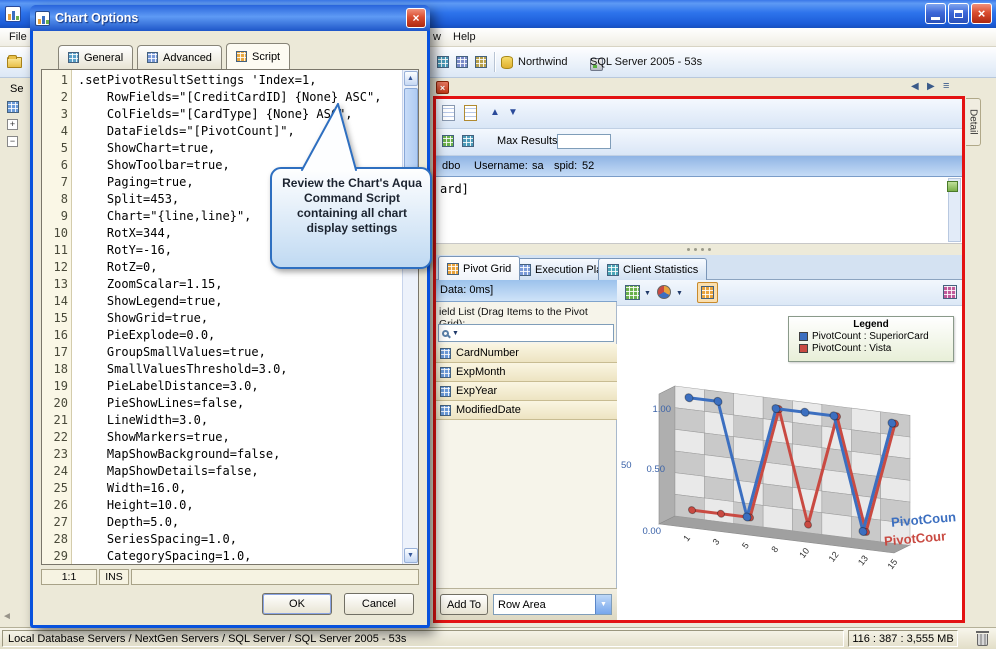 The height and width of the screenshot is (649, 996). Describe the element at coordinates (275, 577) in the screenshot. I see `status-filler` at that location.